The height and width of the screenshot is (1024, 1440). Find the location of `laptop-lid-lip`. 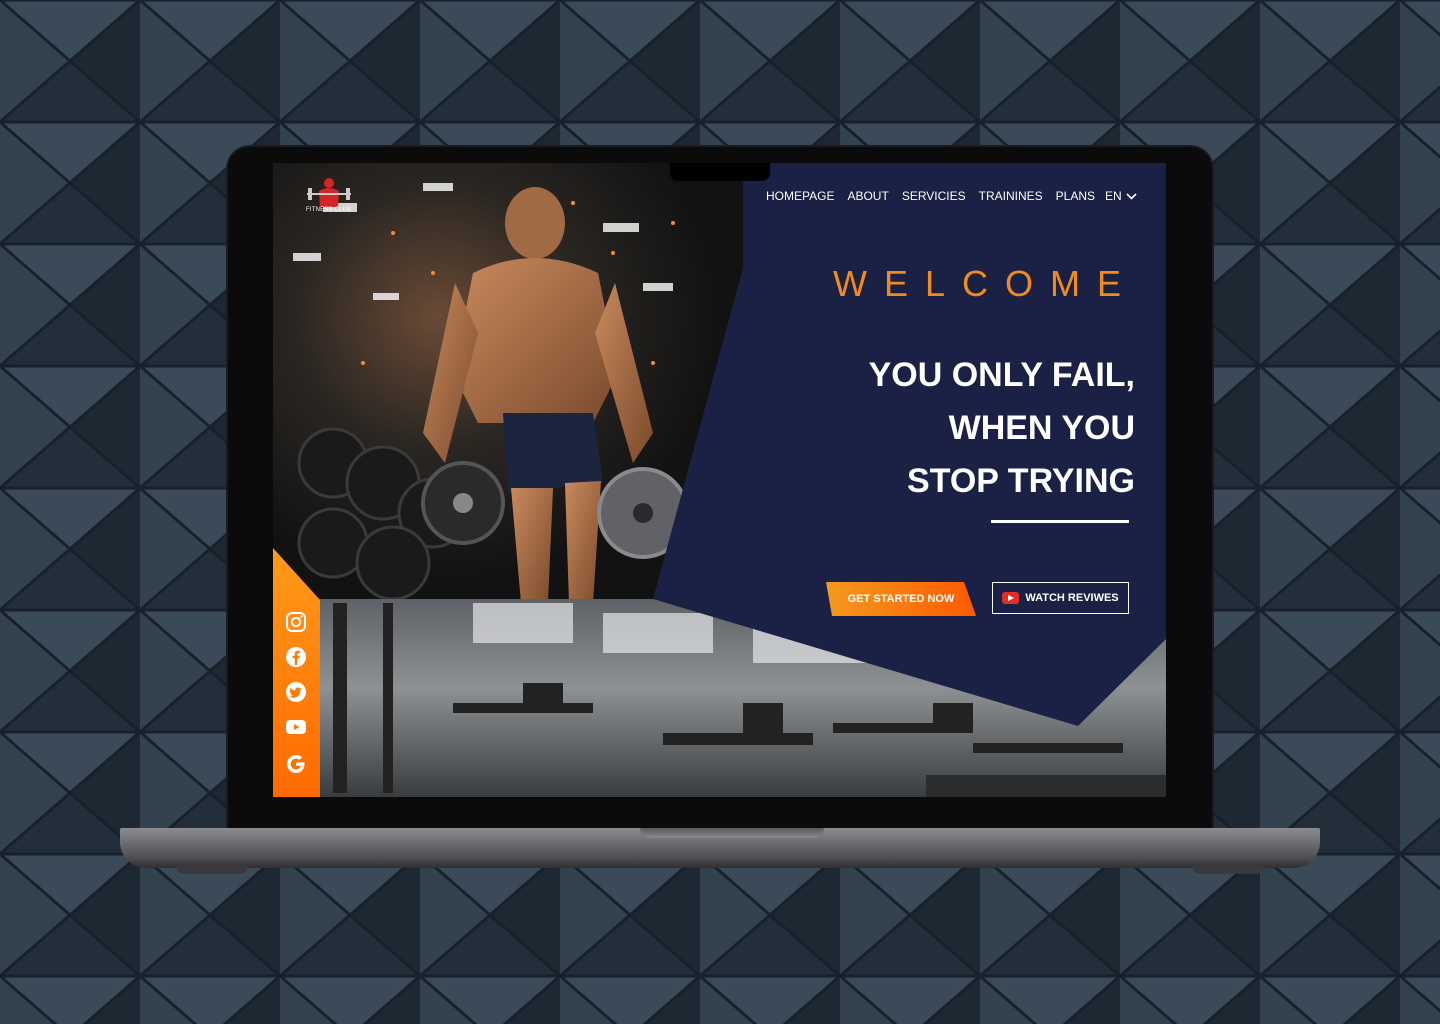

laptop-lid-lip is located at coordinates (732, 833).